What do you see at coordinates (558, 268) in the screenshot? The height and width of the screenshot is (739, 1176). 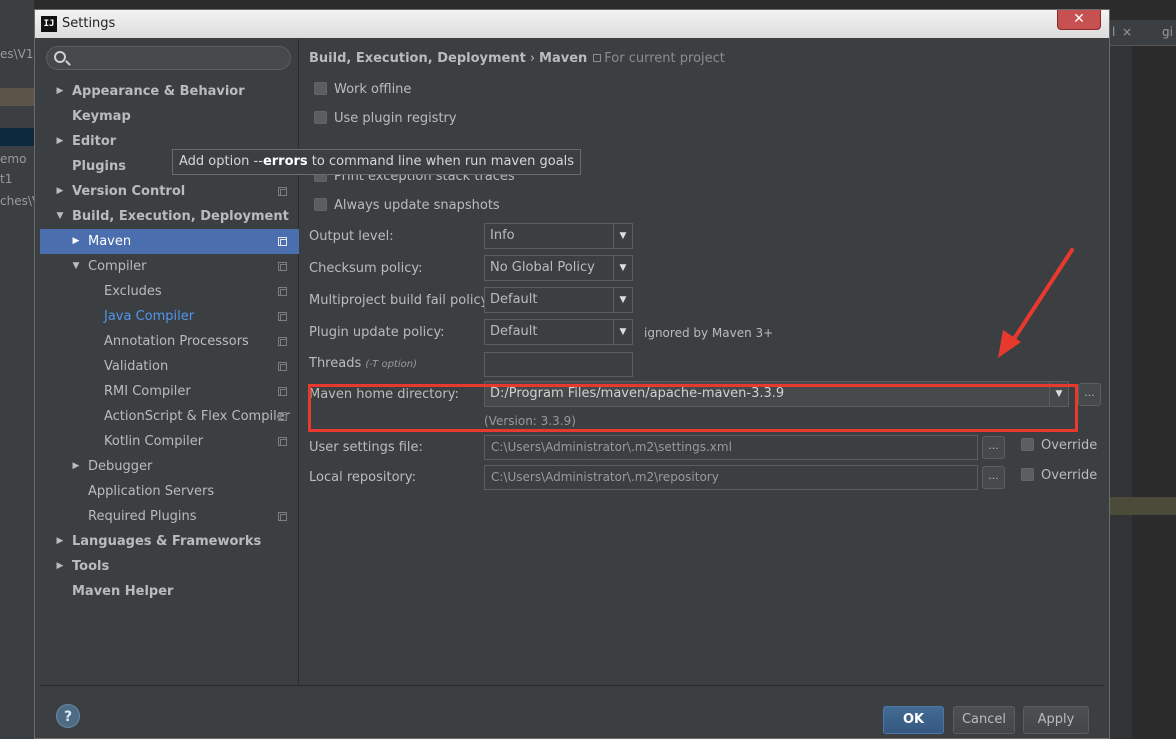 I see `checksum-policy-select: No Global Policy ▼` at bounding box center [558, 268].